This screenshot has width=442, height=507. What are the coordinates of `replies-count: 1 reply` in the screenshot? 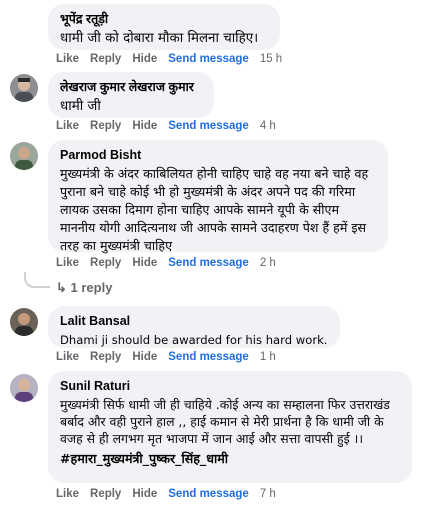 It's located at (91, 287).